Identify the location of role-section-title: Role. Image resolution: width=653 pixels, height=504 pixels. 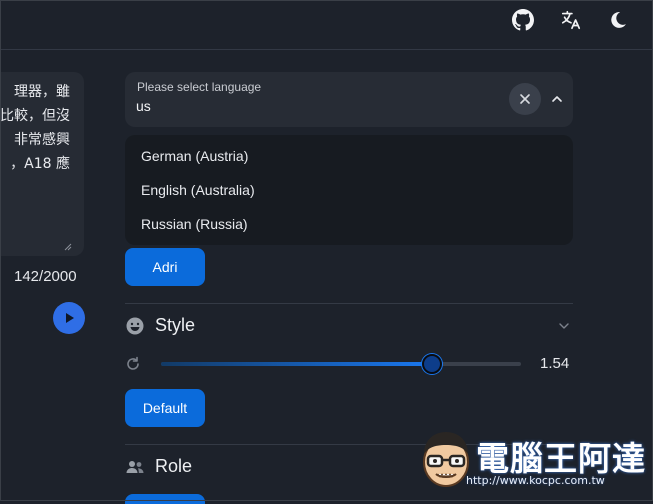
(174, 466).